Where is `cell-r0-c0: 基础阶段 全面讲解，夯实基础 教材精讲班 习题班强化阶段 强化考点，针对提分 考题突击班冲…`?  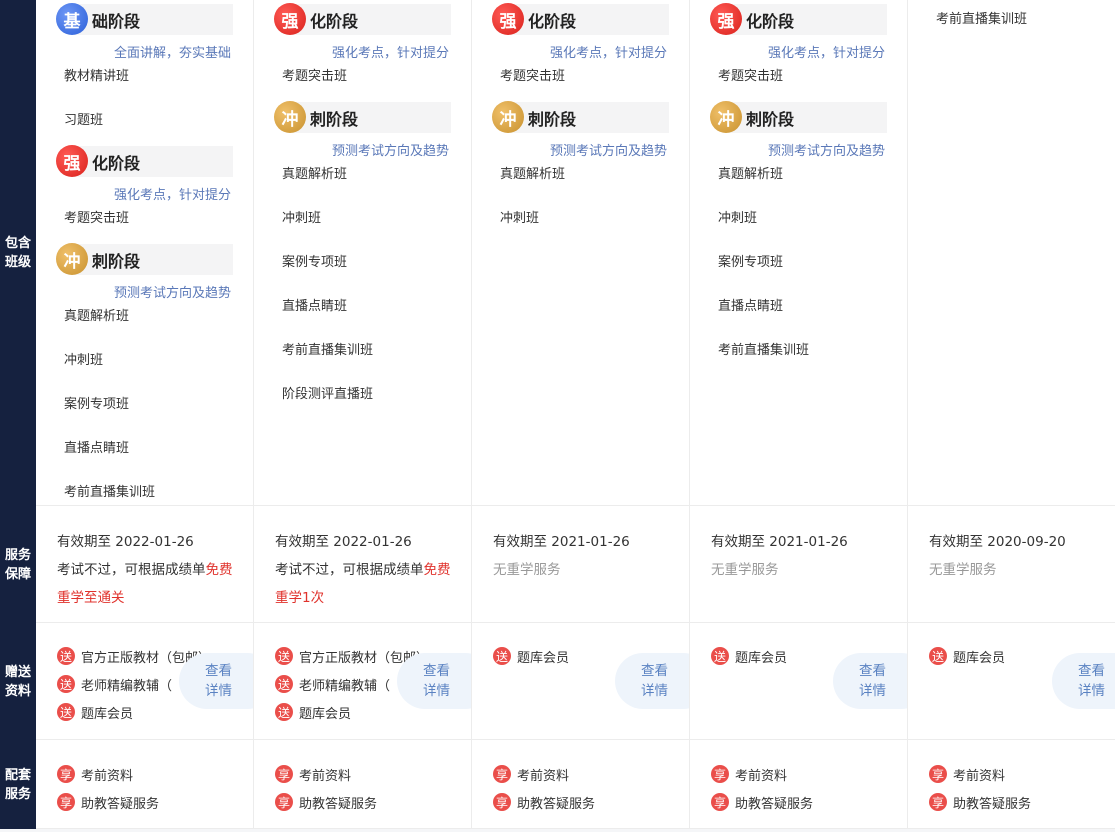
cell-r0-c0: 基础阶段 全面讲解，夯实基础 教材精讲班 习题班强化阶段 强化考点，针对提分 考题突击班冲… is located at coordinates (145, 253).